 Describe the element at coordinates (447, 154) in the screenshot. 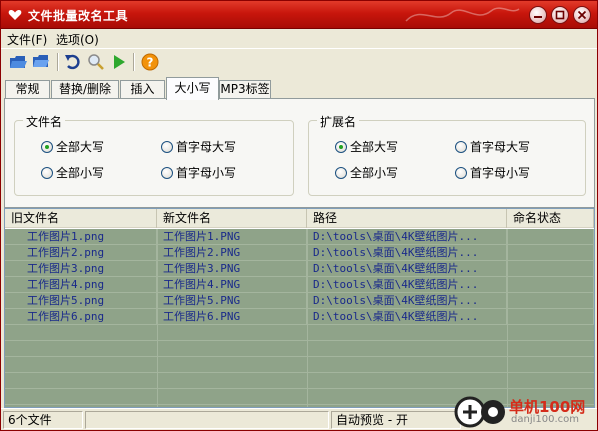

I see `extension-case-group: 扩展名 全部大写 首字母大写 全部小写 首字母小写` at that location.